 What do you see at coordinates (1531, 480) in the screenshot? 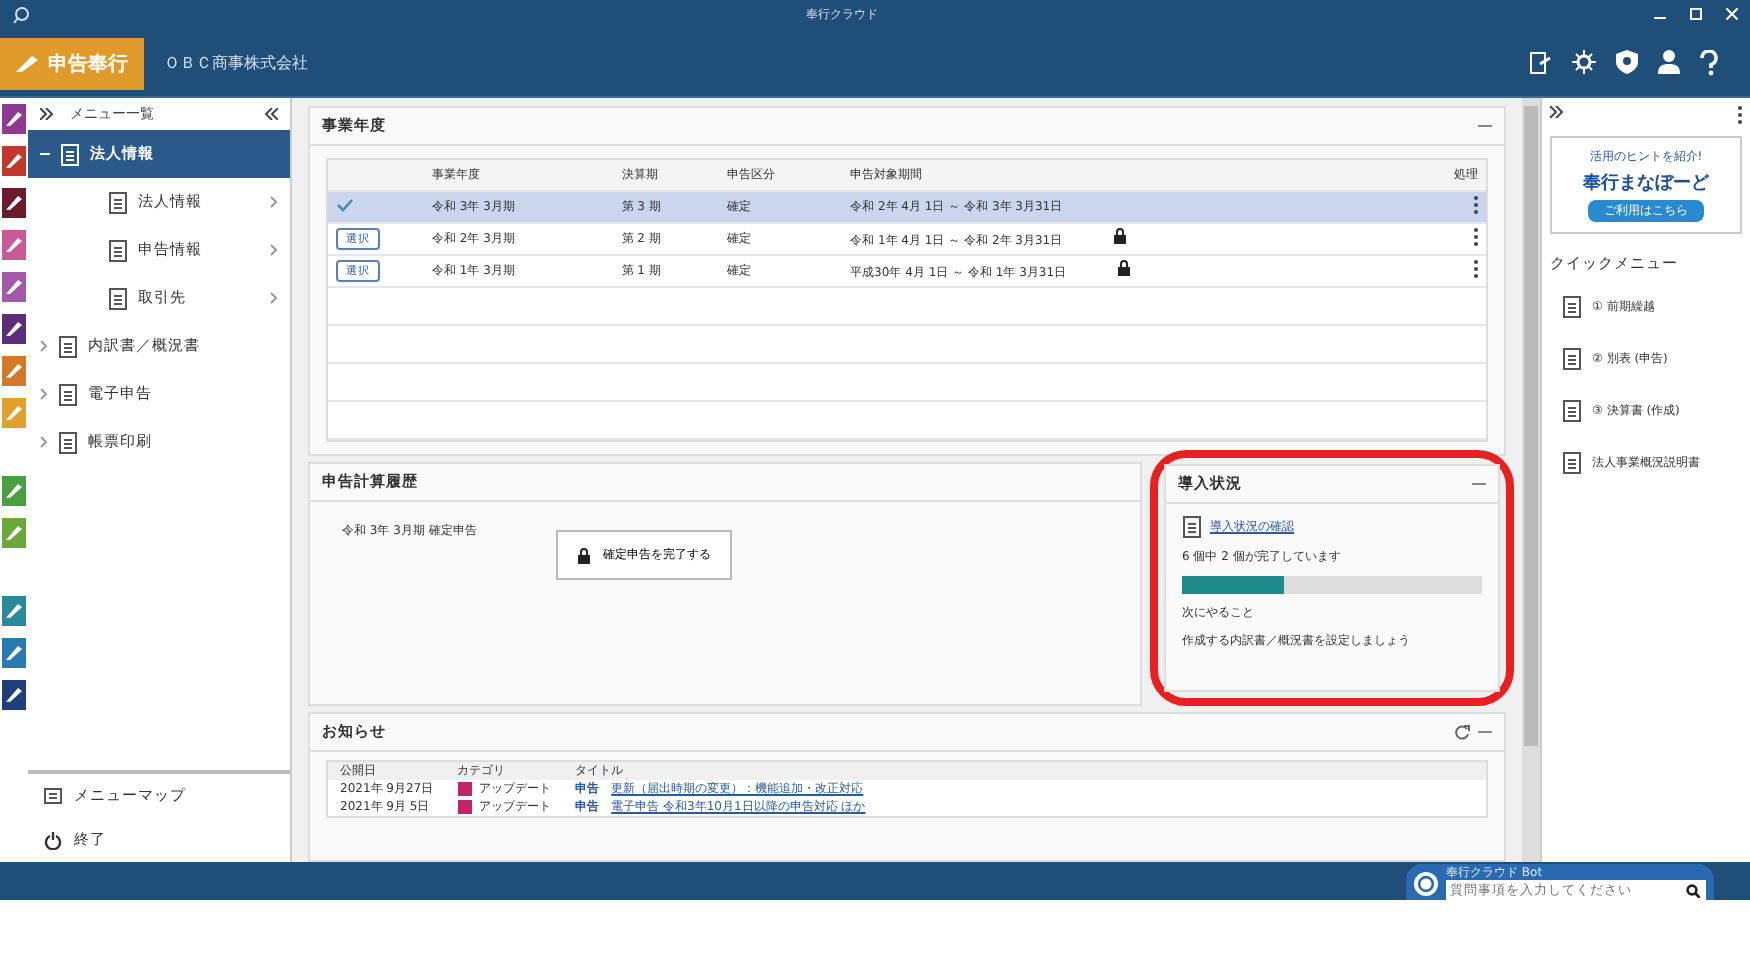
I see `scrollbar` at bounding box center [1531, 480].